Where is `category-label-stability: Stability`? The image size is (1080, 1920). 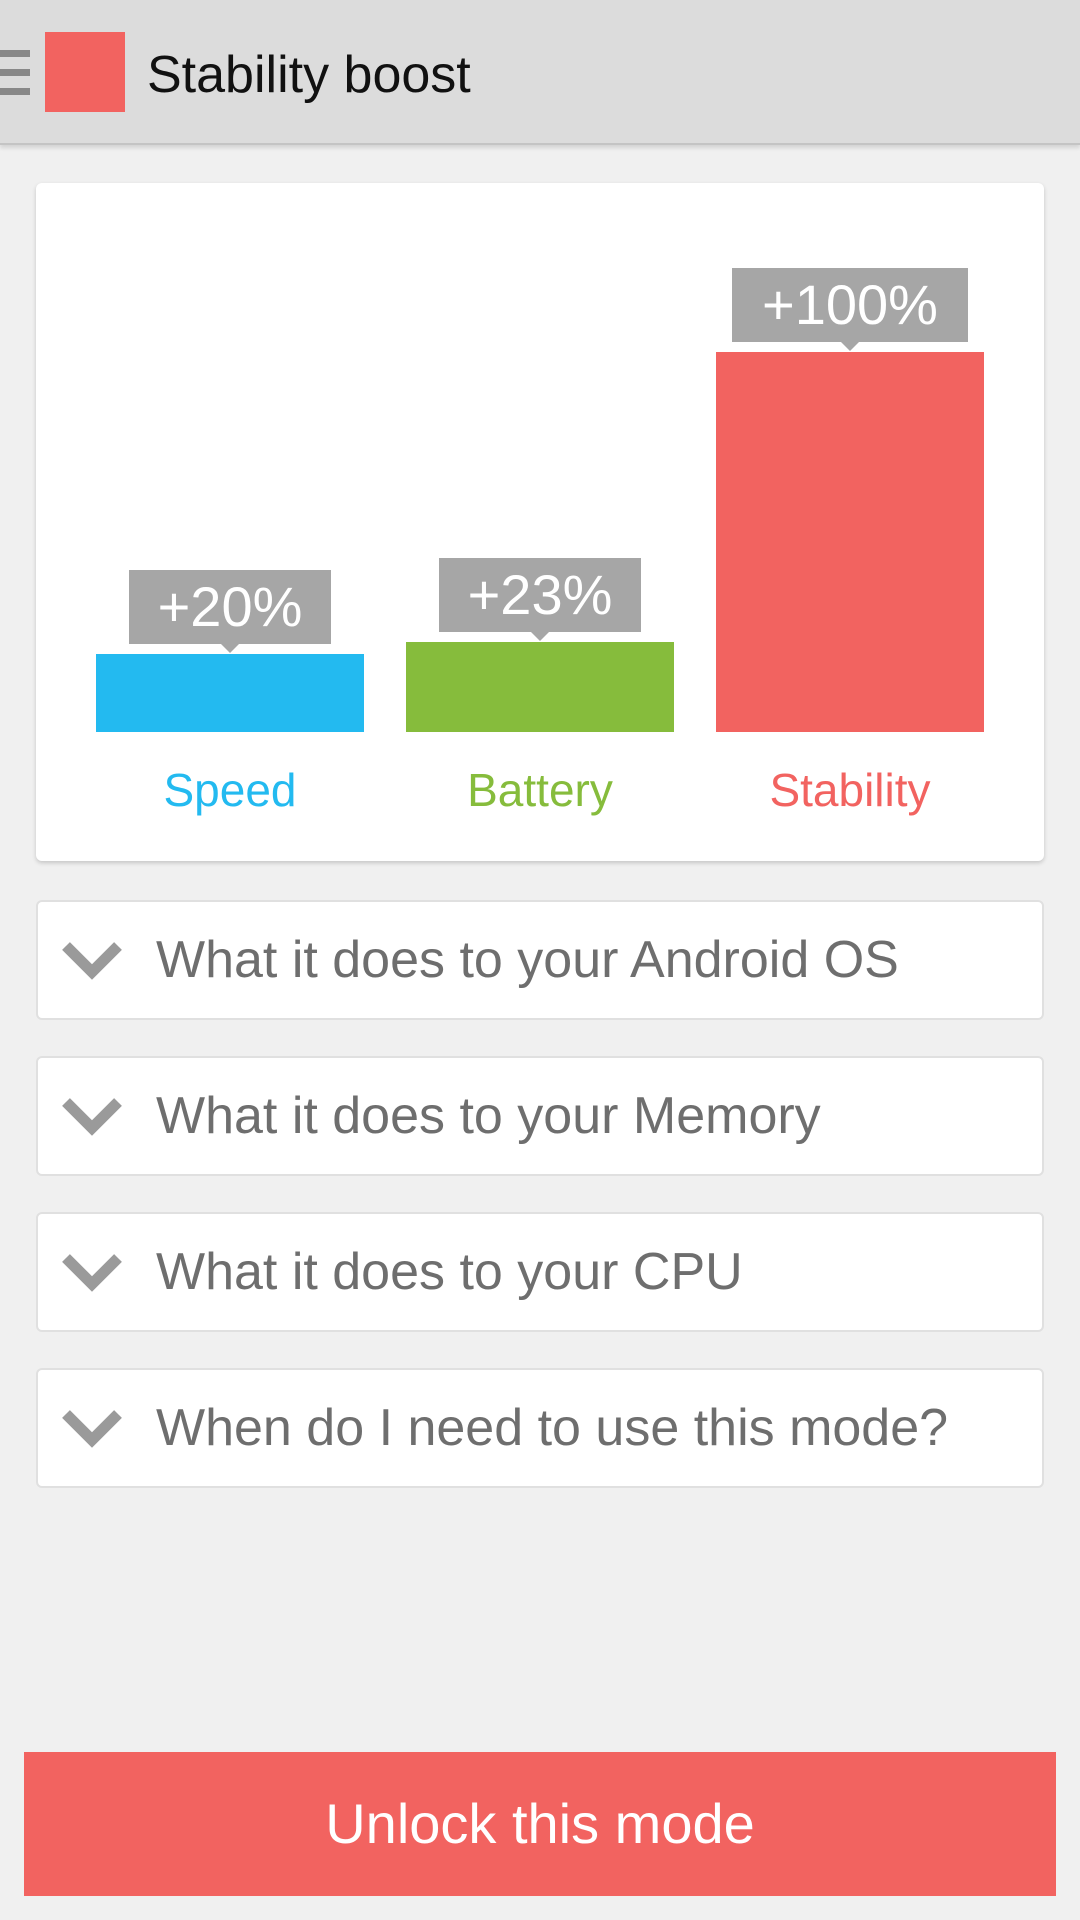 category-label-stability: Stability is located at coordinates (850, 790).